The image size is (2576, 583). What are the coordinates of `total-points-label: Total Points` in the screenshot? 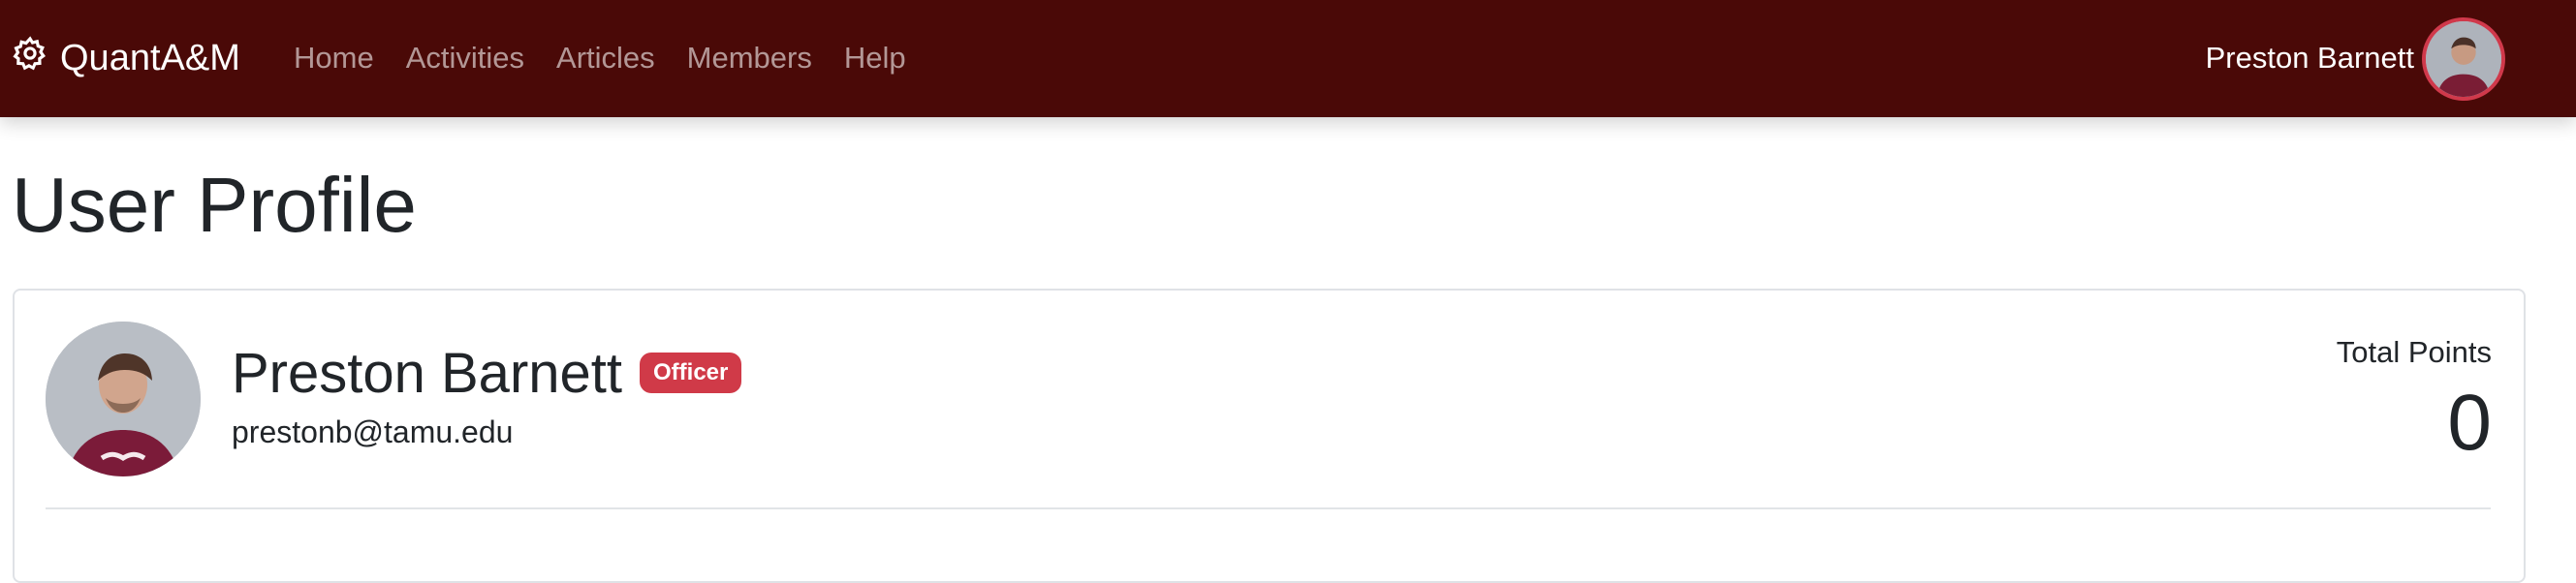 It's located at (2414, 352).